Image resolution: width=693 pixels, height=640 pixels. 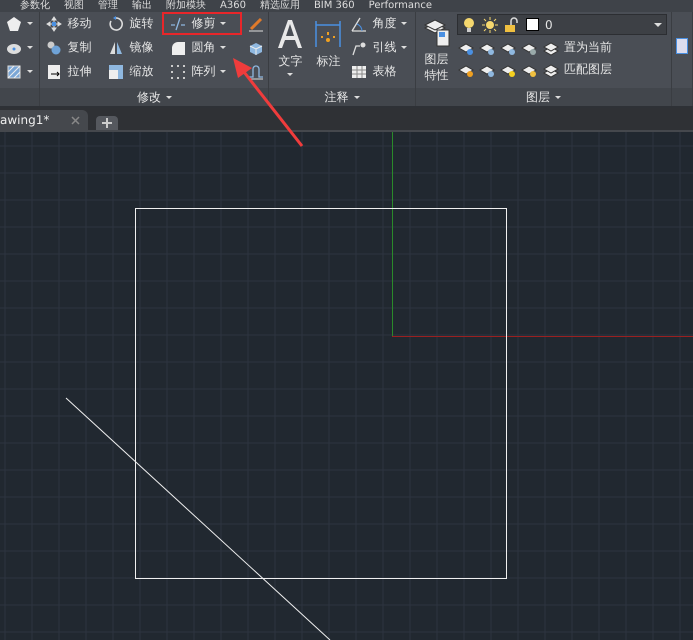 I want to click on ribbon-tab: 管理, so click(x=108, y=6).